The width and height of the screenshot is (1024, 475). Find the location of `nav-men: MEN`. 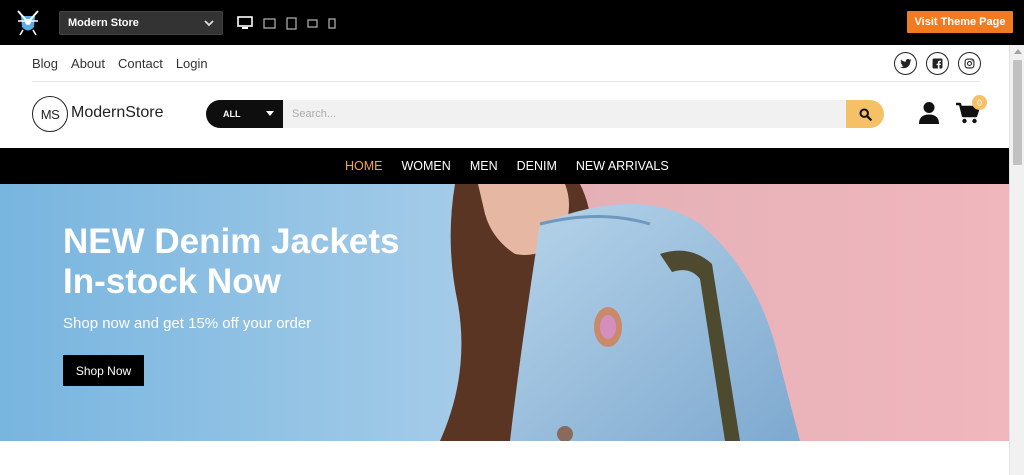

nav-men: MEN is located at coordinates (484, 166).